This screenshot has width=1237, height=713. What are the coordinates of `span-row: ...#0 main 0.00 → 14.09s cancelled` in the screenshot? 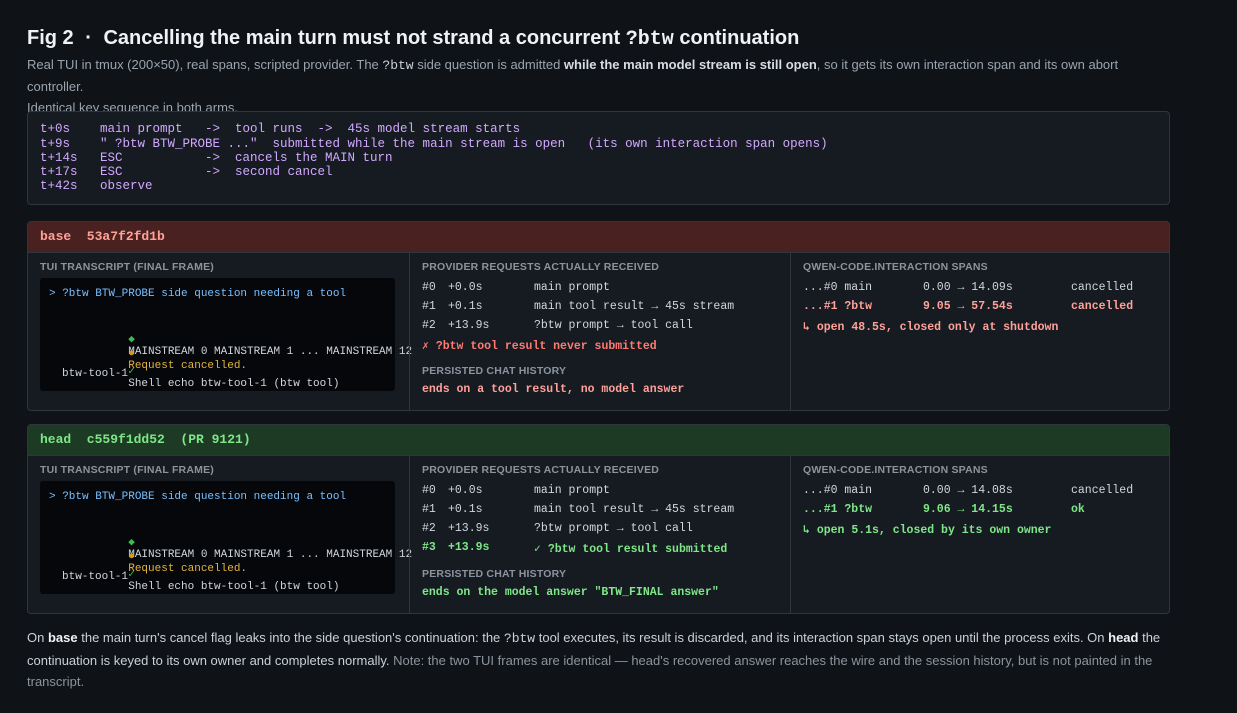 It's located at (968, 289).